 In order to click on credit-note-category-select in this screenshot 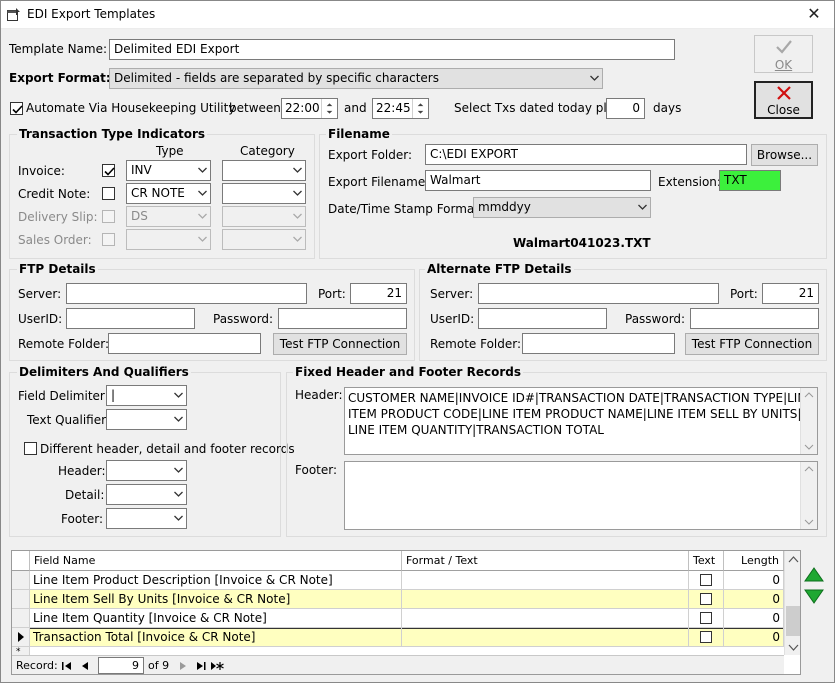, I will do `click(264, 193)`.